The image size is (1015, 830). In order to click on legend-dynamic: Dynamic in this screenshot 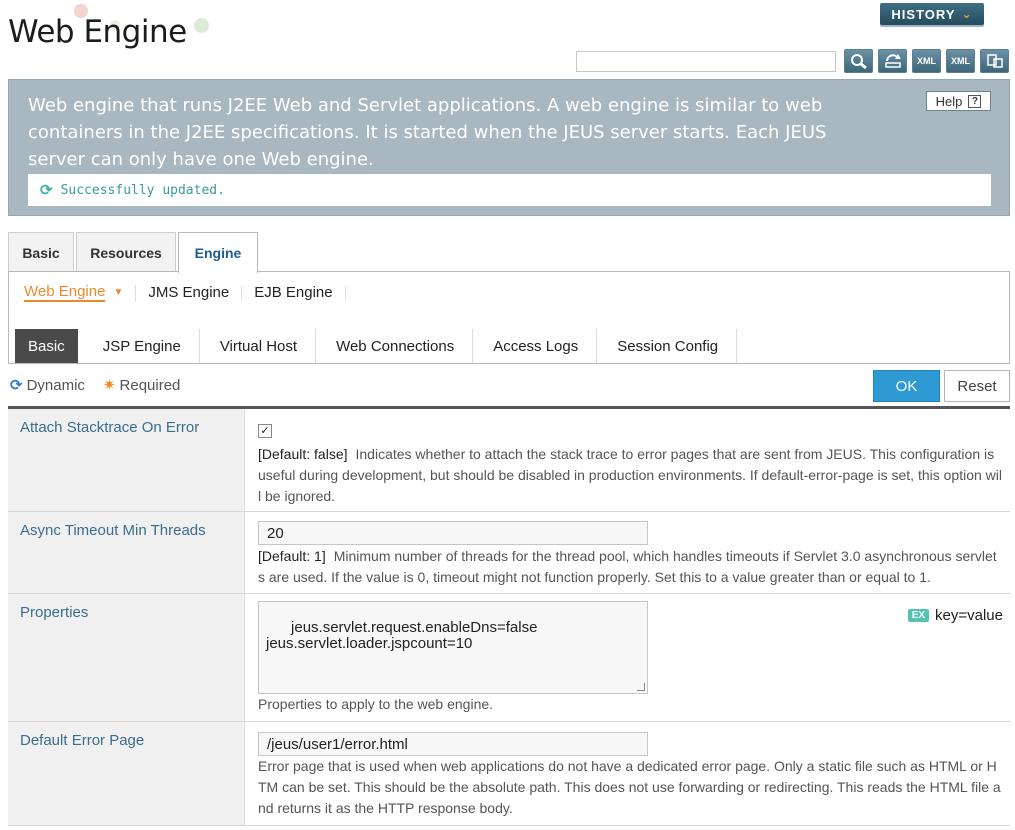, I will do `click(55, 385)`.